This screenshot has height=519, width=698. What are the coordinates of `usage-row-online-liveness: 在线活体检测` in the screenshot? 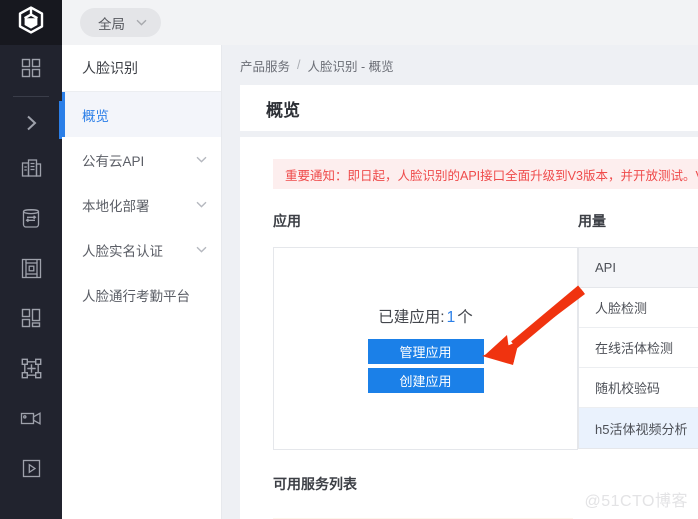 It's located at (638, 348).